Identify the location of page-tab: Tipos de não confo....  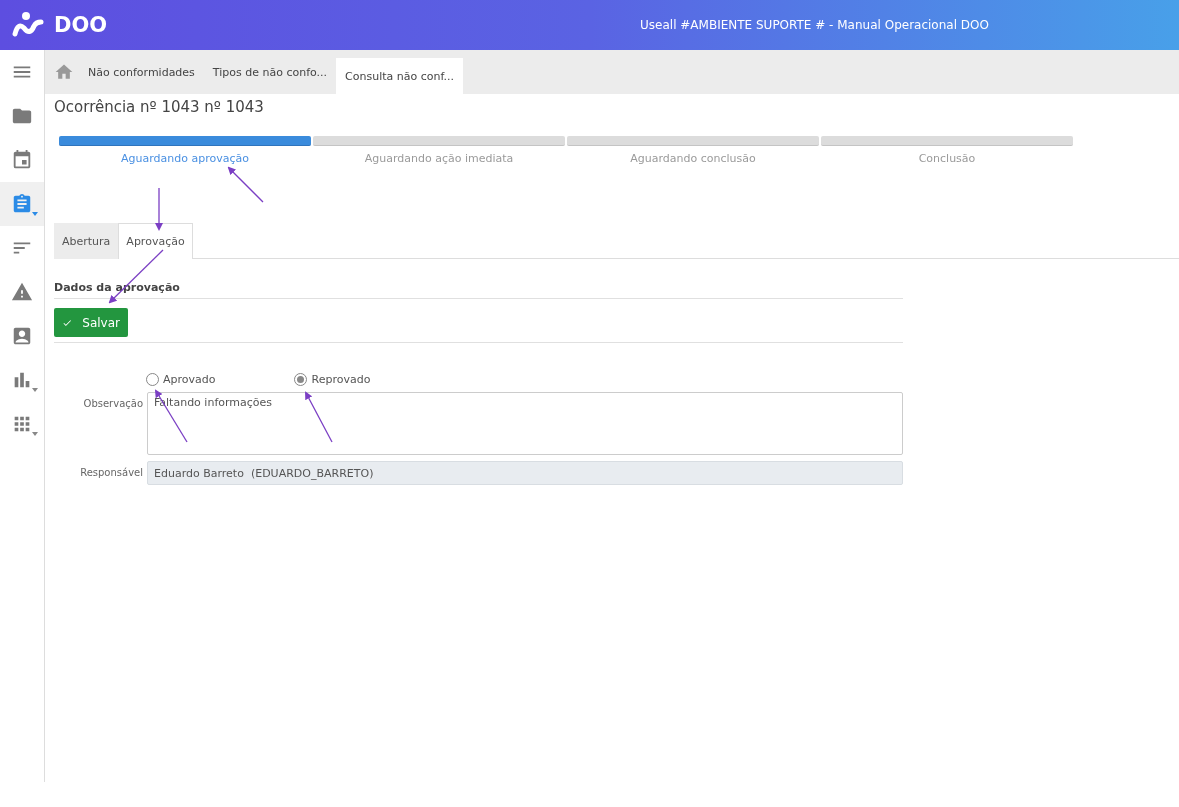
(270, 72).